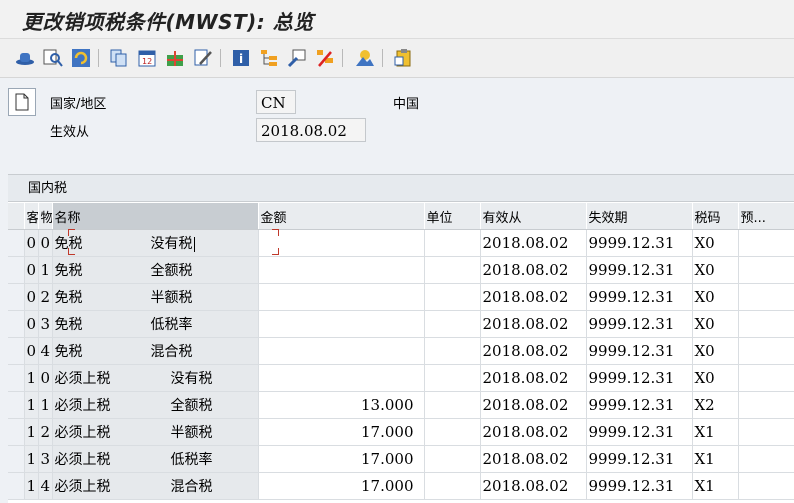 Image resolution: width=794 pixels, height=503 pixels. I want to click on table-row: 0 3 免税 低税率 2018.08.02 9999.12.31 X0, so click(401, 324).